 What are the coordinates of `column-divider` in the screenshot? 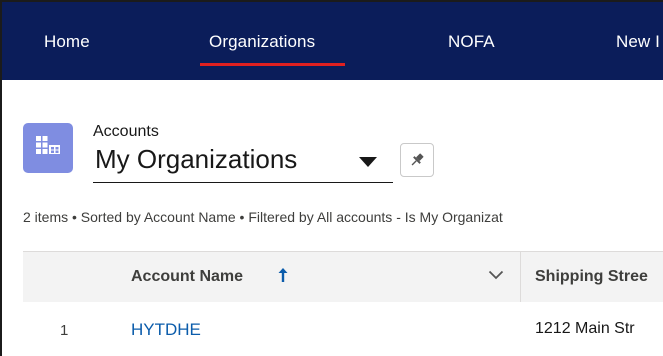 It's located at (520, 277).